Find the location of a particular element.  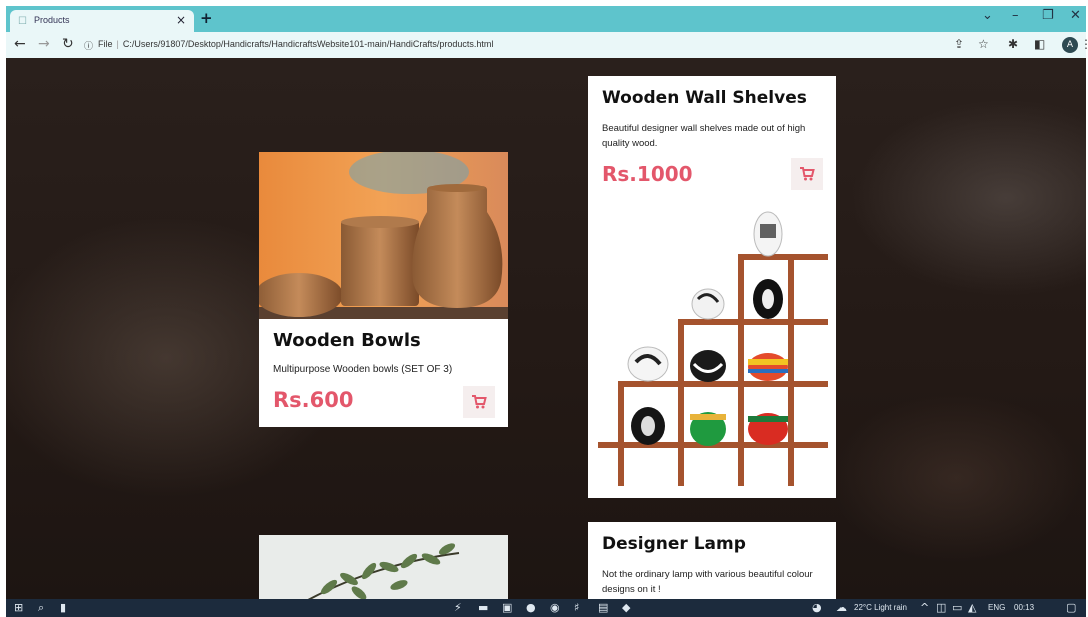

weather-text: 22°C Light rain is located at coordinates (880, 607).